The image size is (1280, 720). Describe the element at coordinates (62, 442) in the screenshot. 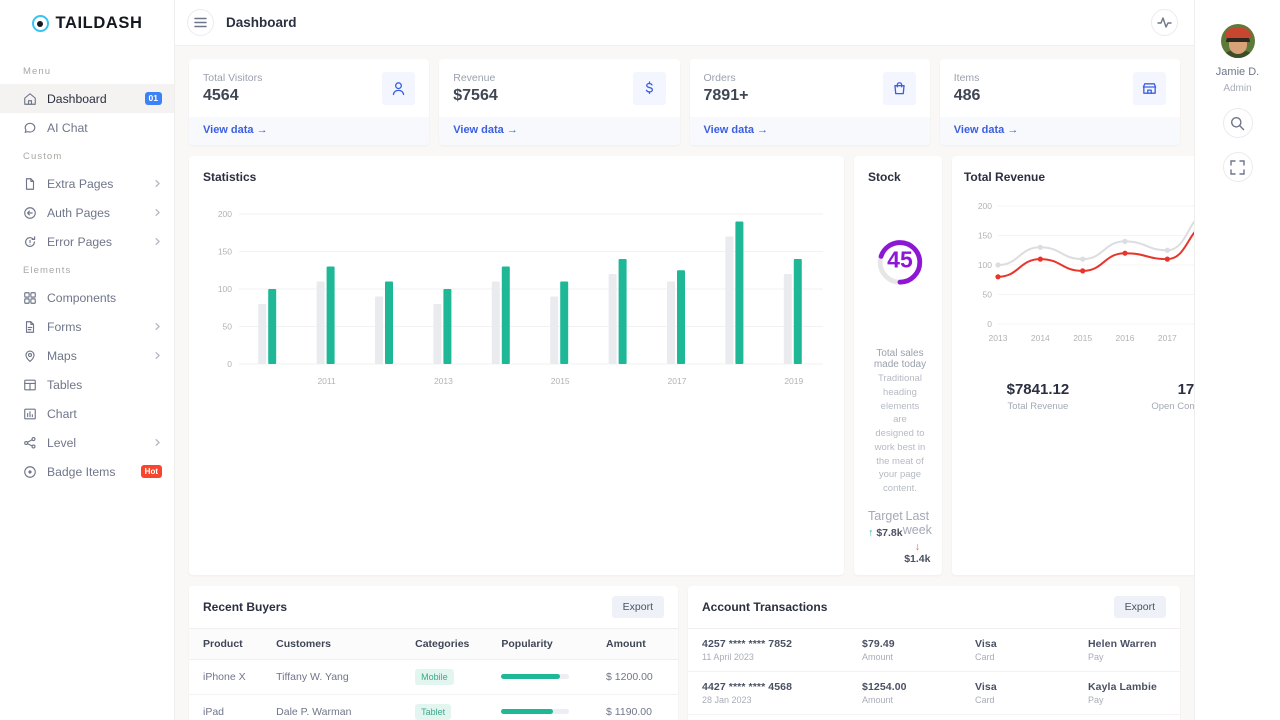

I see `sidebar-item-label: Level` at that location.